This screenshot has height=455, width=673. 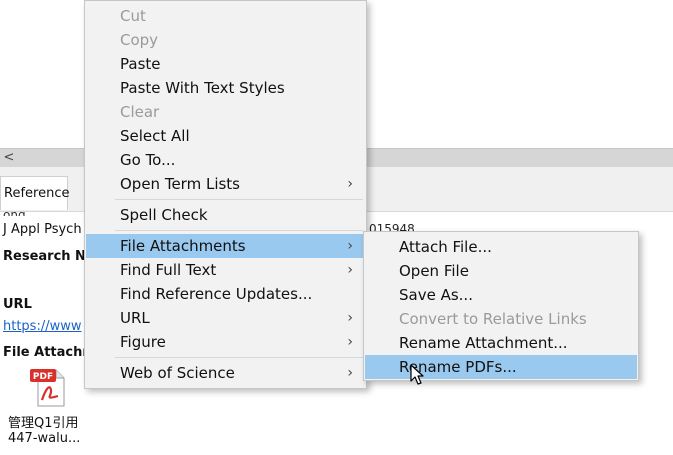 What do you see at coordinates (225, 318) in the screenshot?
I see `menu-item-url: URL ›` at bounding box center [225, 318].